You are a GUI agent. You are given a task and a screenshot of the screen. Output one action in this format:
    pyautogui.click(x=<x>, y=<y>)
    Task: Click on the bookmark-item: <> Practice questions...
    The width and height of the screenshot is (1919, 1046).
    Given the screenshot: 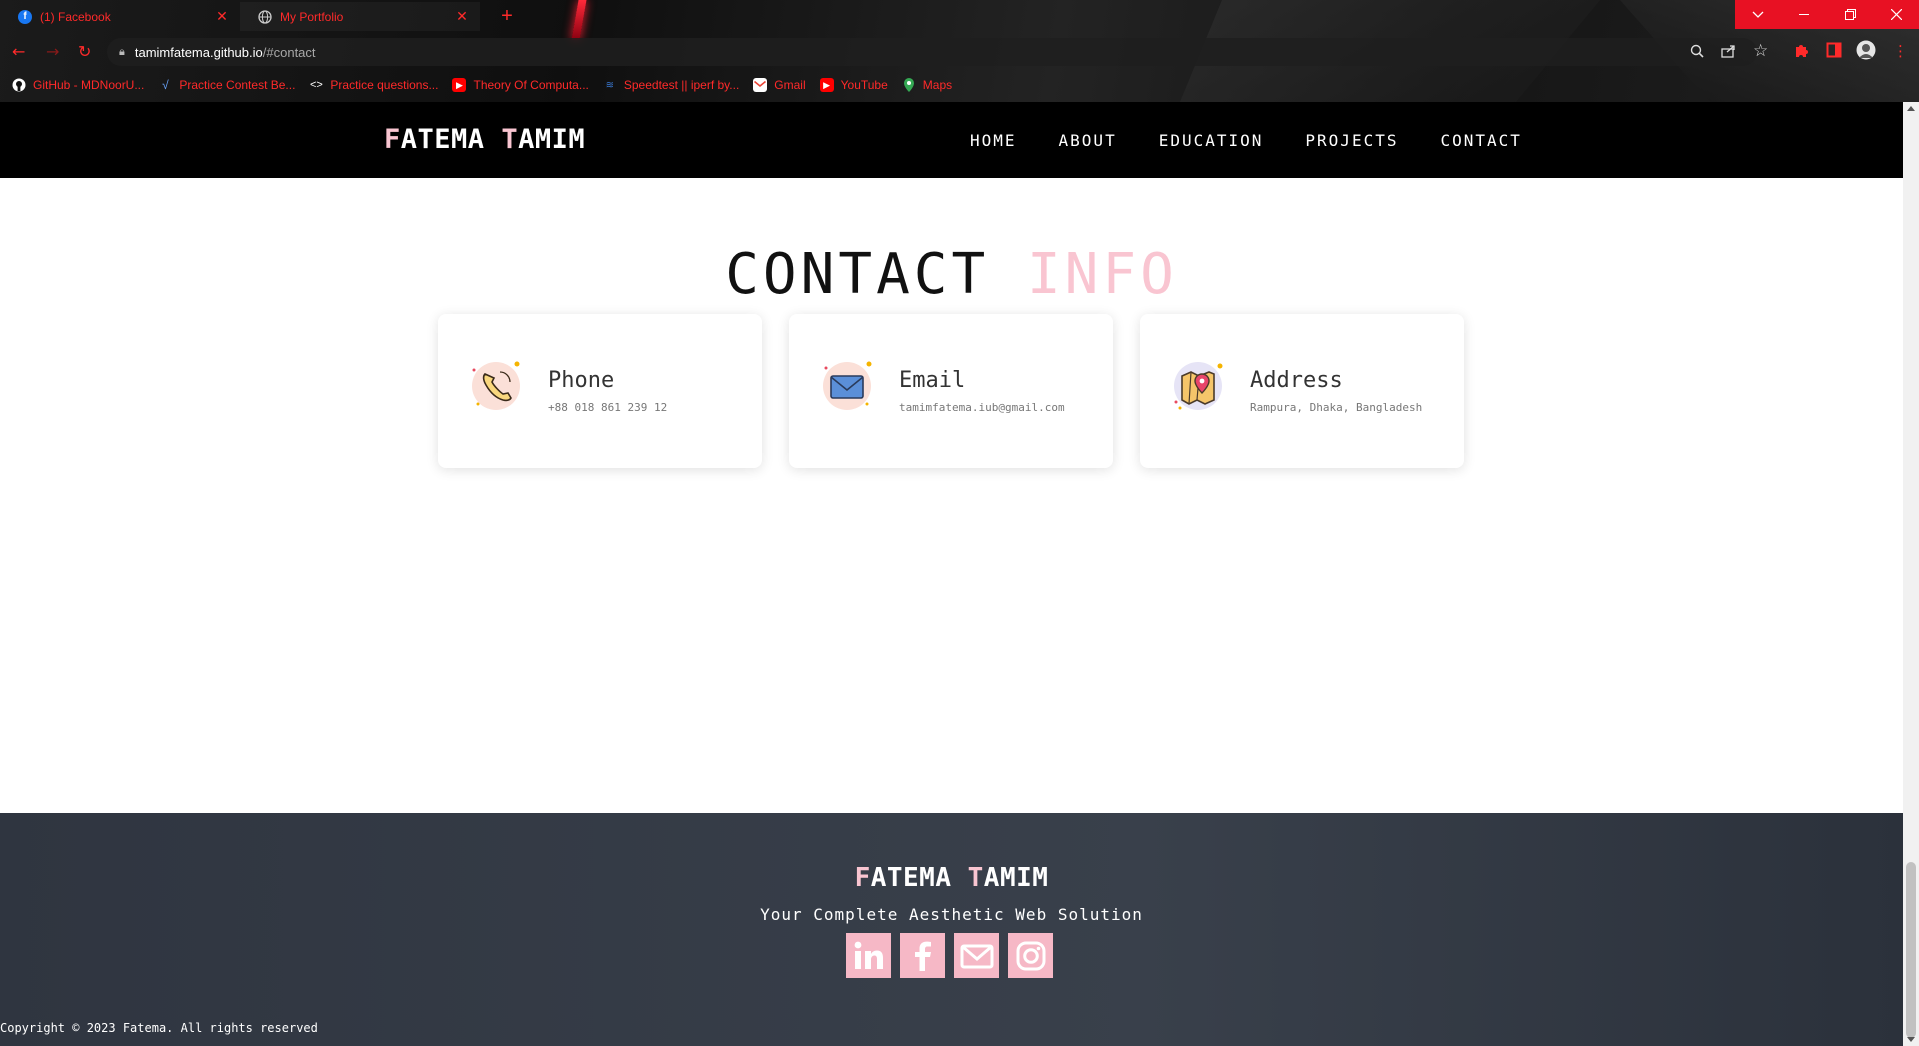 What is the action you would take?
    pyautogui.click(x=374, y=85)
    